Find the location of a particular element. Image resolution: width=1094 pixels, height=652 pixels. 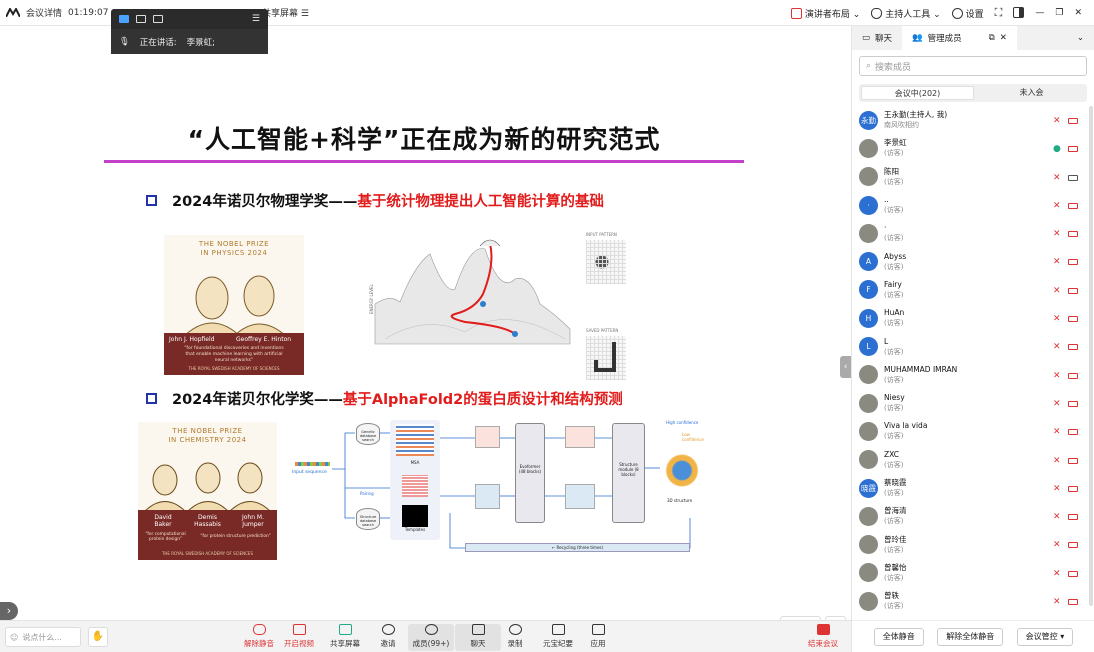

host-tools-button: 主持人工具 ⌄ is located at coordinates (906, 13).